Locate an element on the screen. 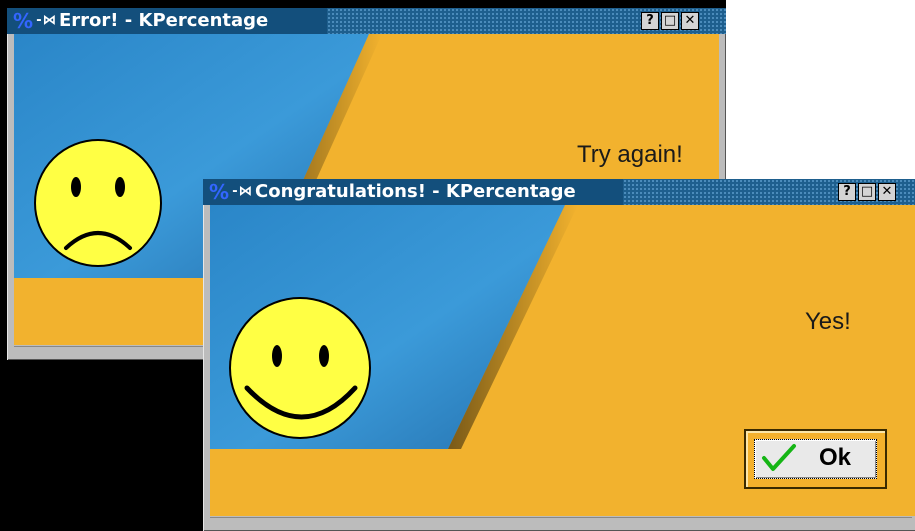 The image size is (915, 531). ok-button: Ok is located at coordinates (815, 459).